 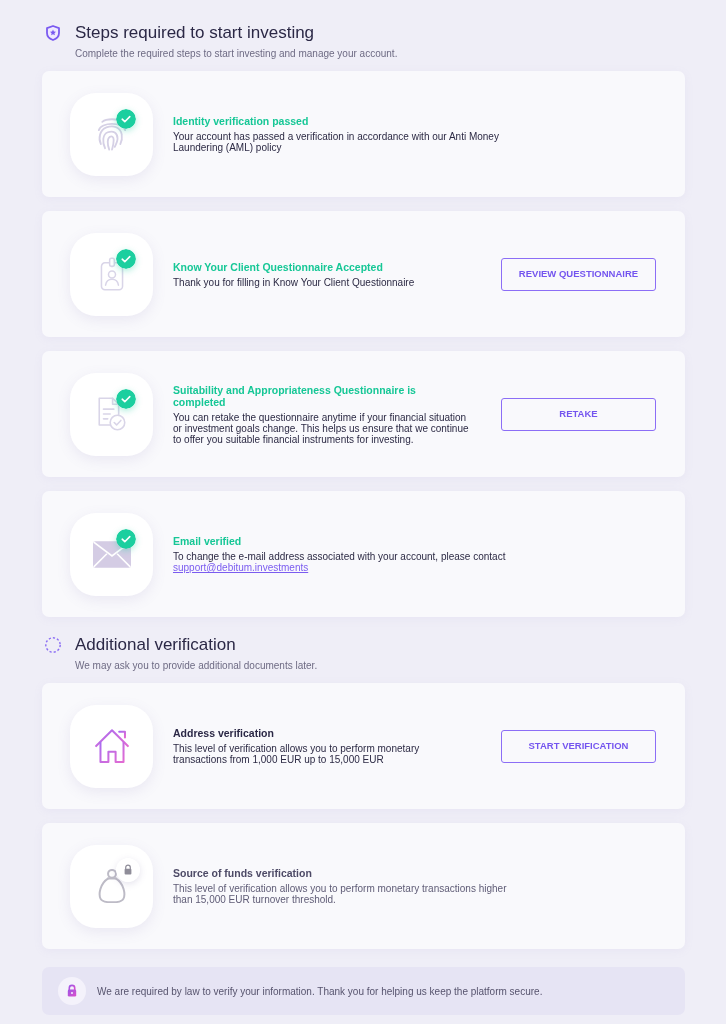 I want to click on step-description: To change the e-mail address associated with your account, please contact support@debitum.investments, so click(x=340, y=562).